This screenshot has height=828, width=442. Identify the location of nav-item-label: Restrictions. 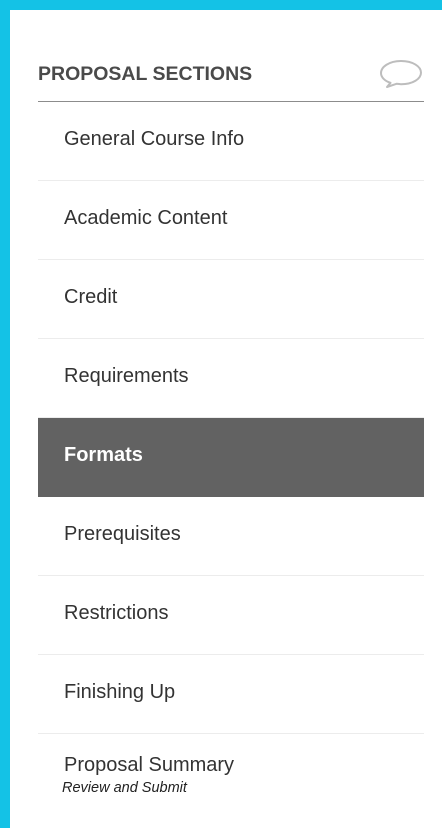
(116, 613).